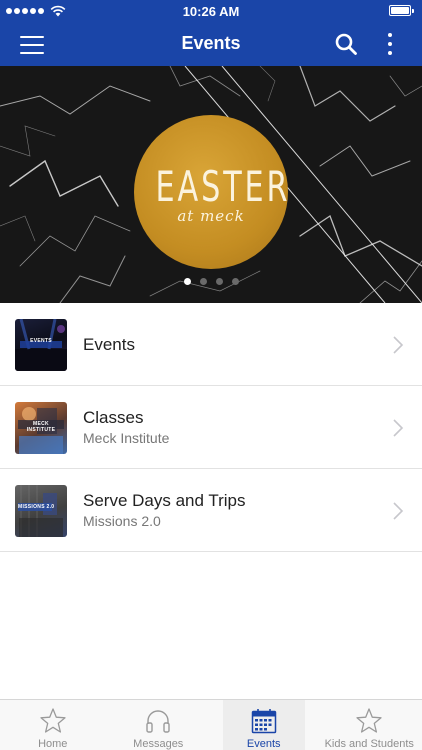 This screenshot has width=422, height=750. What do you see at coordinates (126, 438) in the screenshot?
I see `list-item-subtitle: Meck Institute` at bounding box center [126, 438].